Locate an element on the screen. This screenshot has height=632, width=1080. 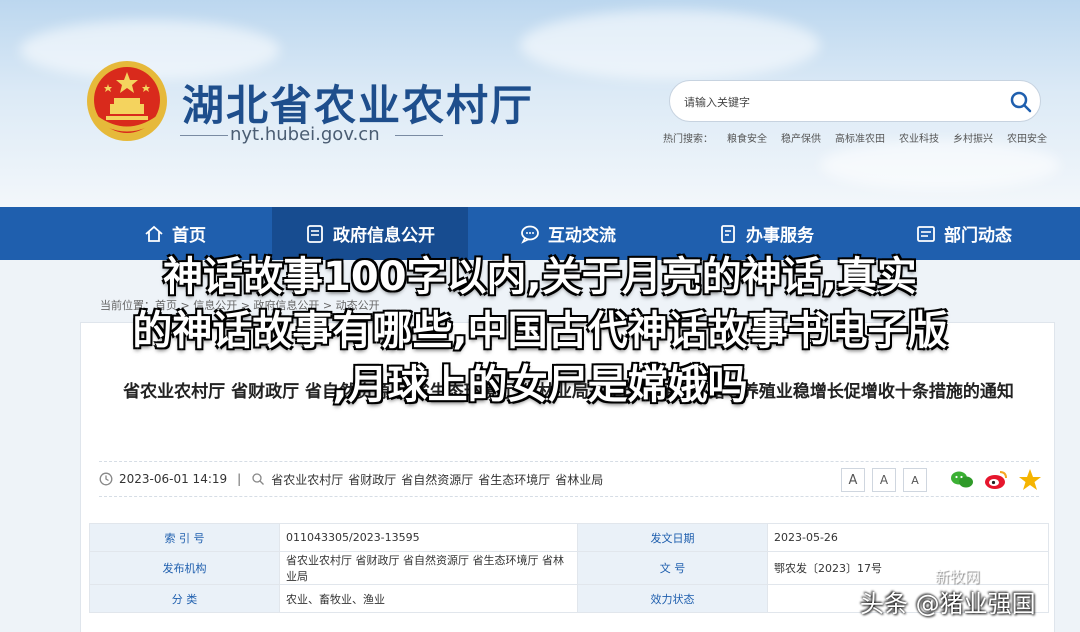
overlay-line: 的神话故事有哪些,中国古代神话故事书电子版 is located at coordinates (540, 331).